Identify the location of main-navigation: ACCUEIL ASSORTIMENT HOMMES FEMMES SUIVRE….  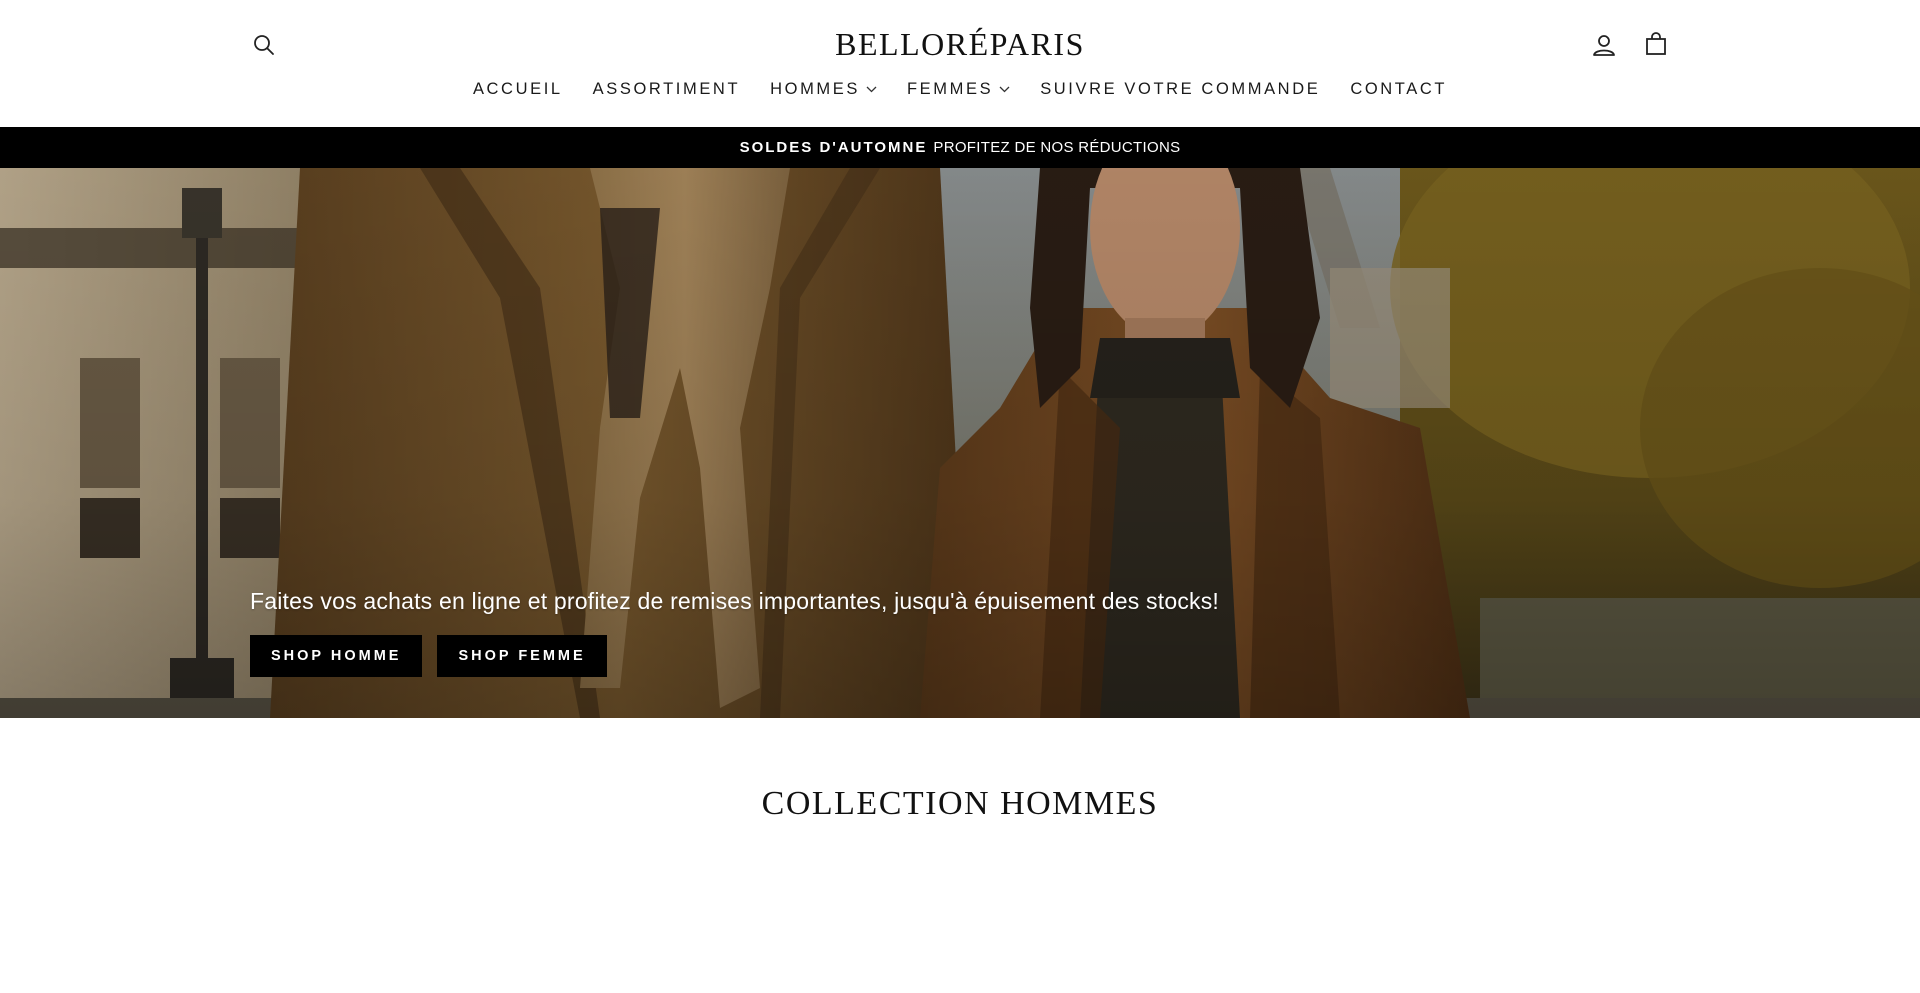
(960, 89).